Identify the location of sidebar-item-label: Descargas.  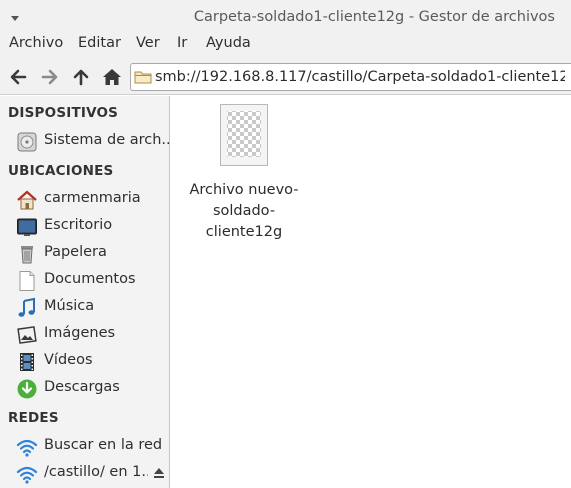
(82, 387).